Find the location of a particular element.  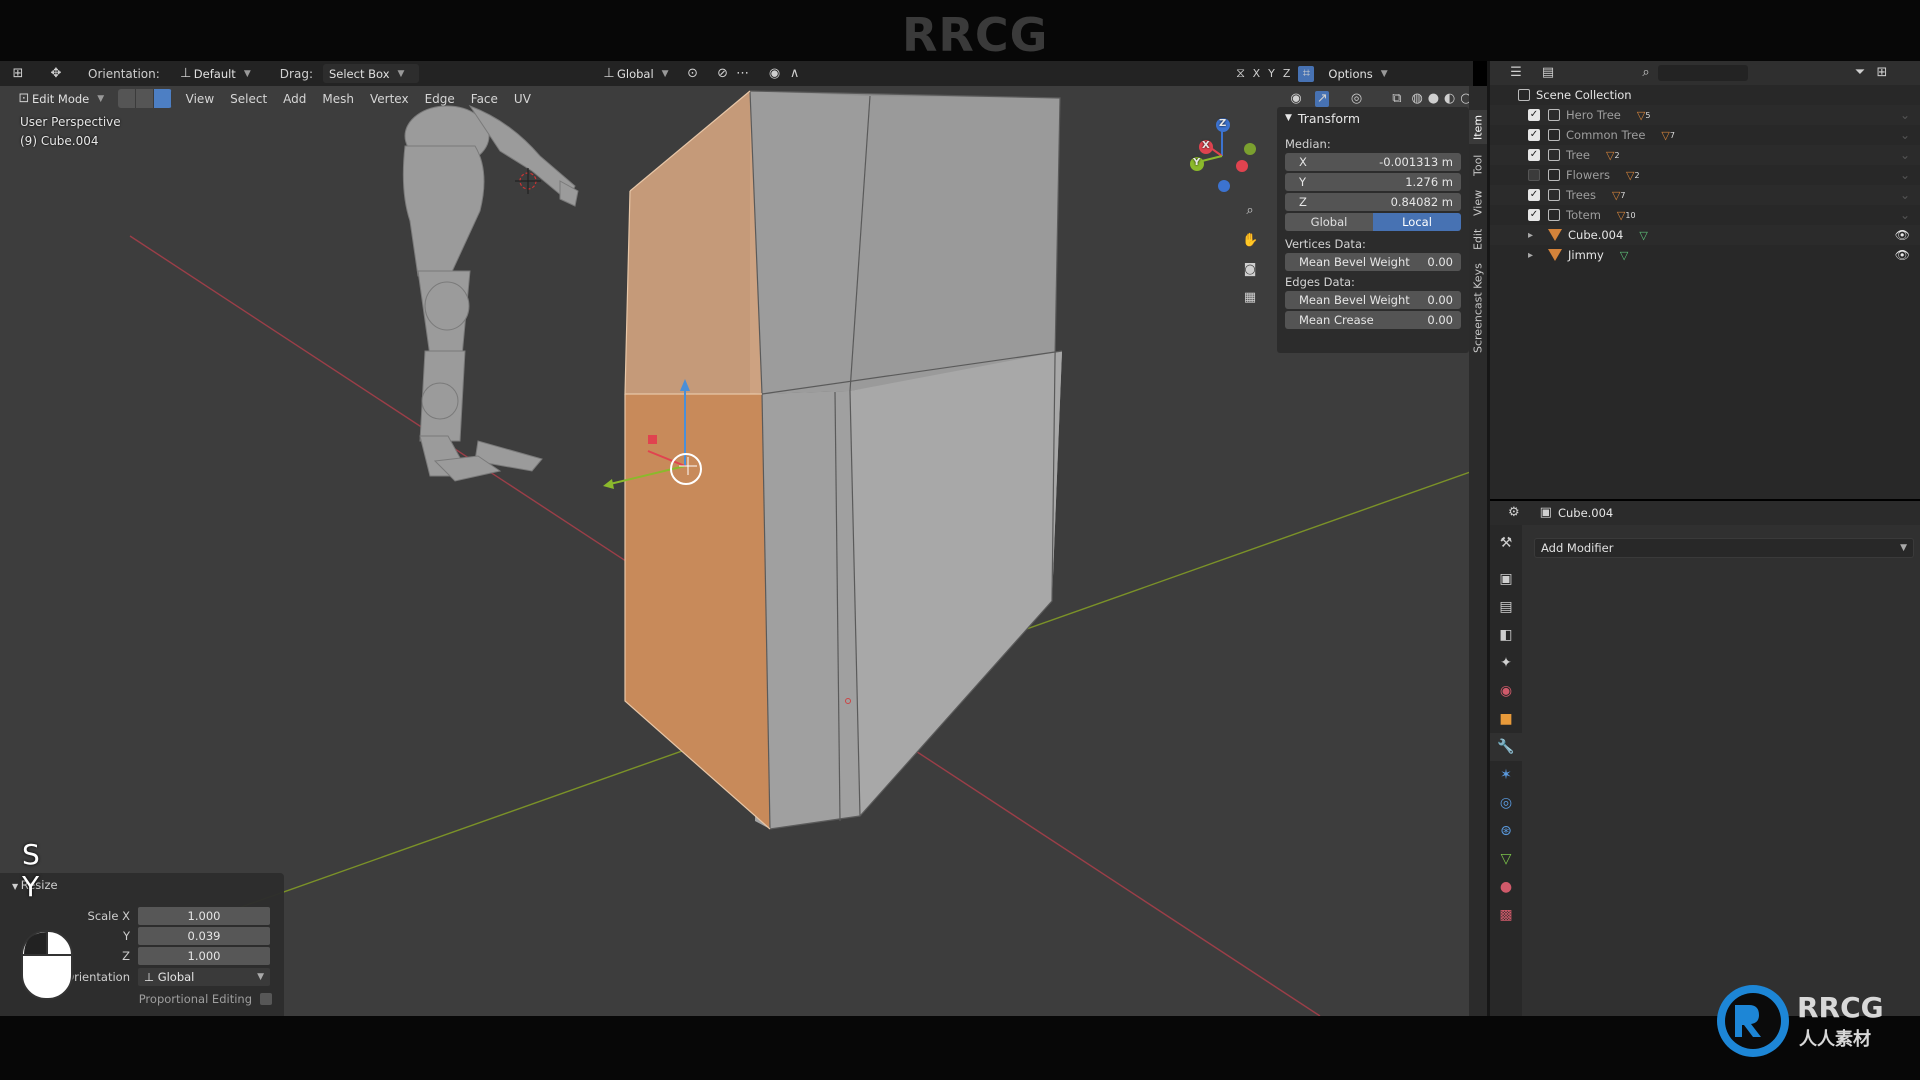

mirror-y: Y is located at coordinates (1271, 73).